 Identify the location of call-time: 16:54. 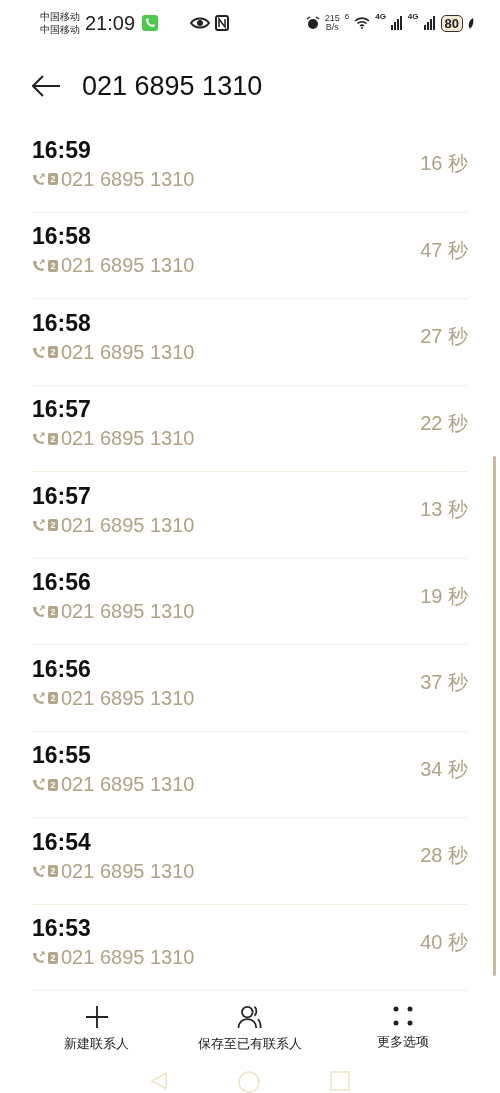
(61, 842).